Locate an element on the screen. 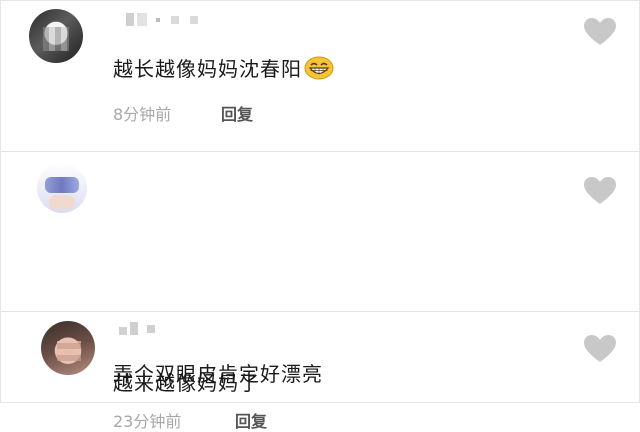 The image size is (640, 432). comment-time: 23分钟前 is located at coordinates (147, 421).